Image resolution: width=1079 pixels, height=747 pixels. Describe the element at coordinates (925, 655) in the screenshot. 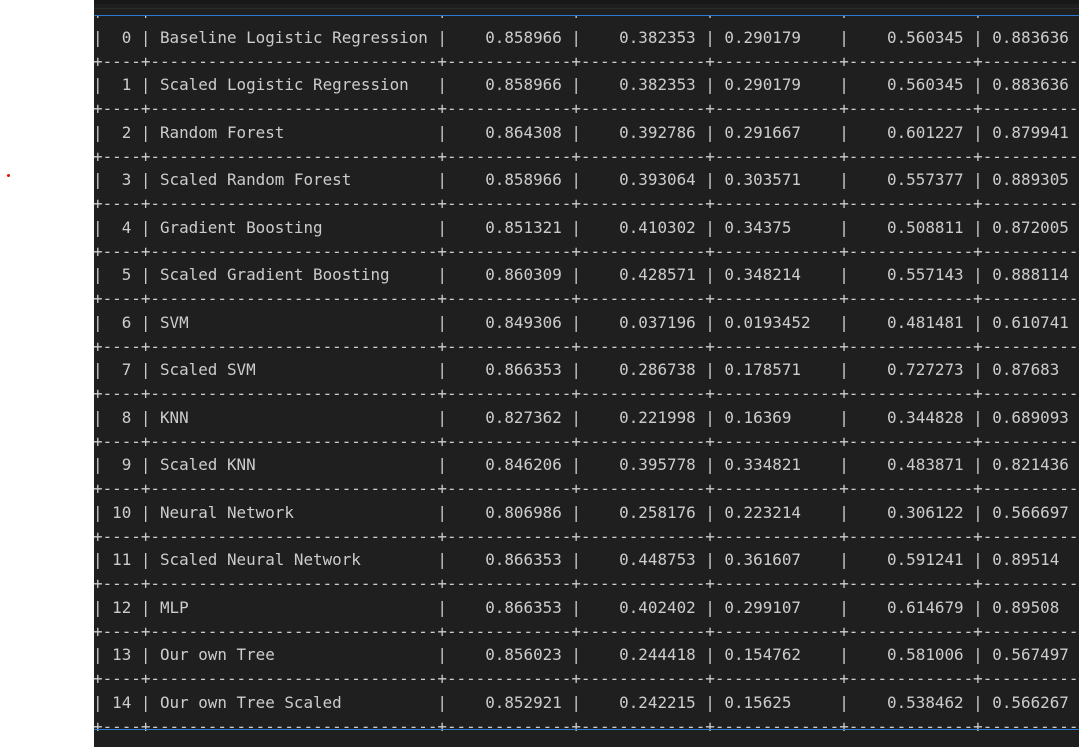

I see `cell-c4: 0.581006` at that location.